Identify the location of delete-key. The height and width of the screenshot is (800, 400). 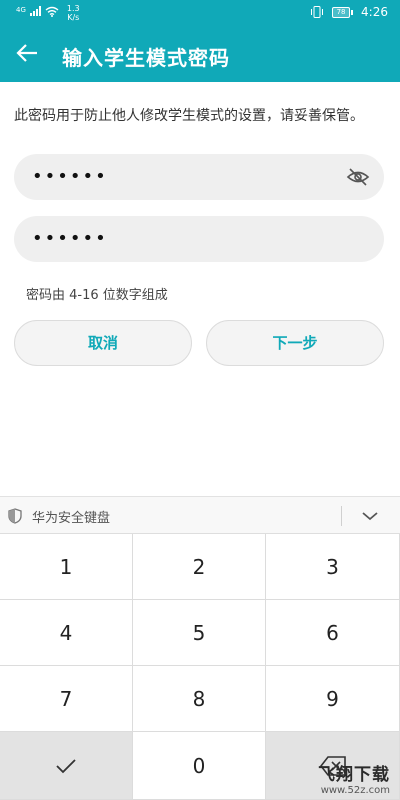
(333, 766).